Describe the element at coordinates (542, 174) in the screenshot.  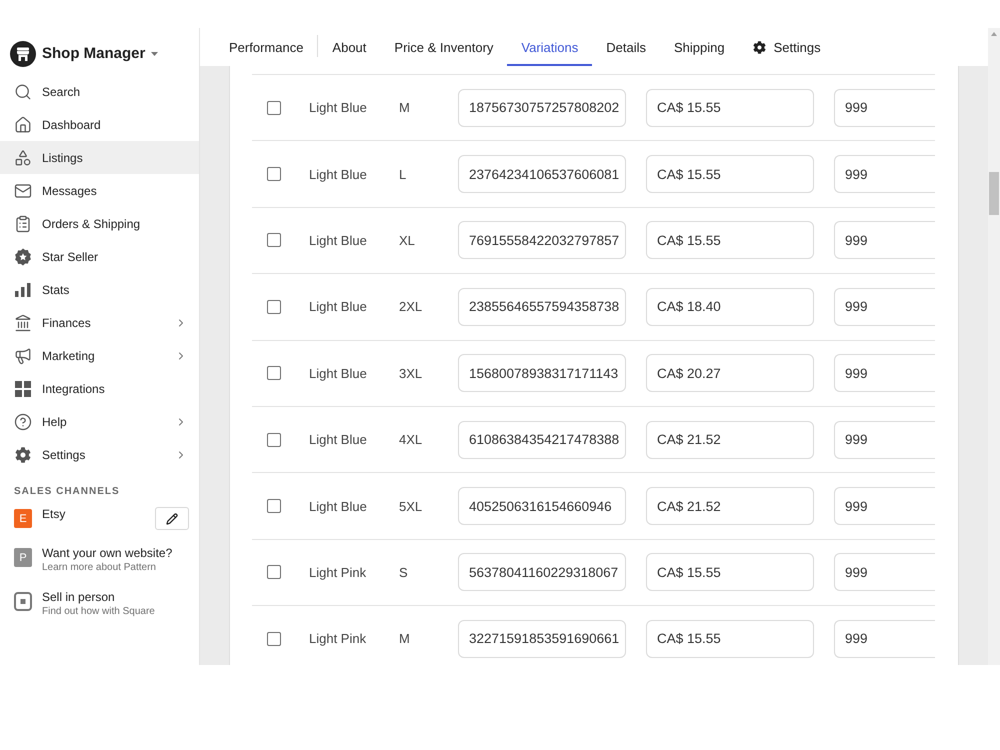
I see `sku-field: 23764234106537606081` at that location.